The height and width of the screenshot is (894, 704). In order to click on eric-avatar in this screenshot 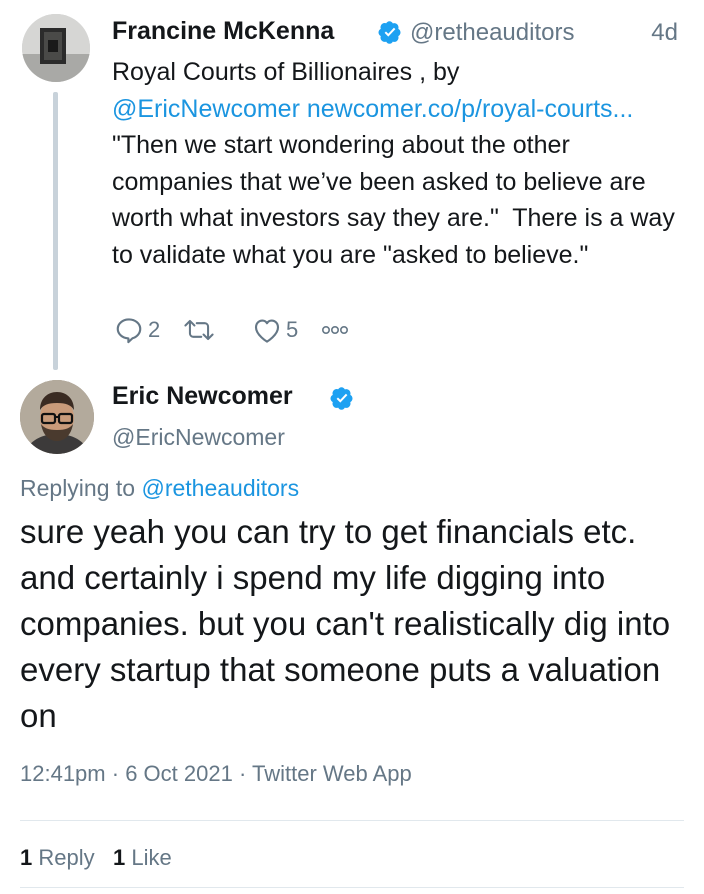, I will do `click(57, 417)`.